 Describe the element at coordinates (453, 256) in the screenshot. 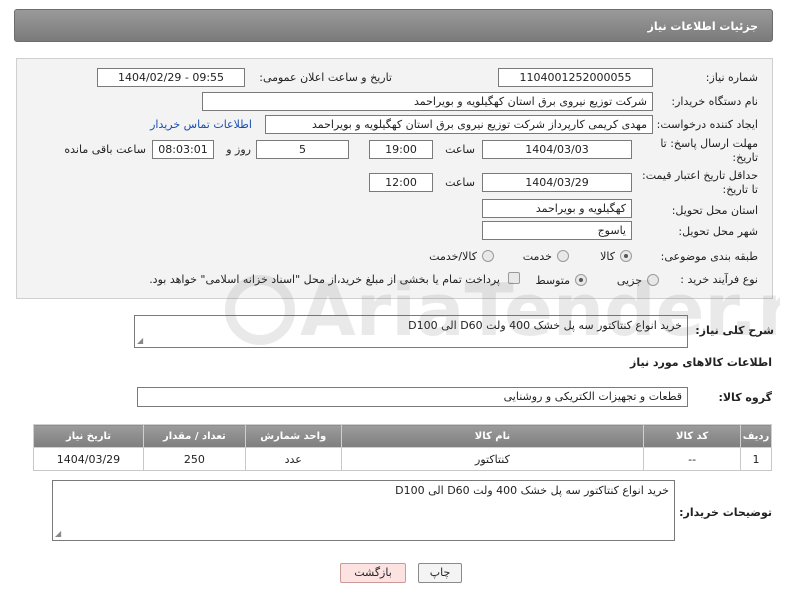

I see `category-option-both: کالا/خدمت` at that location.